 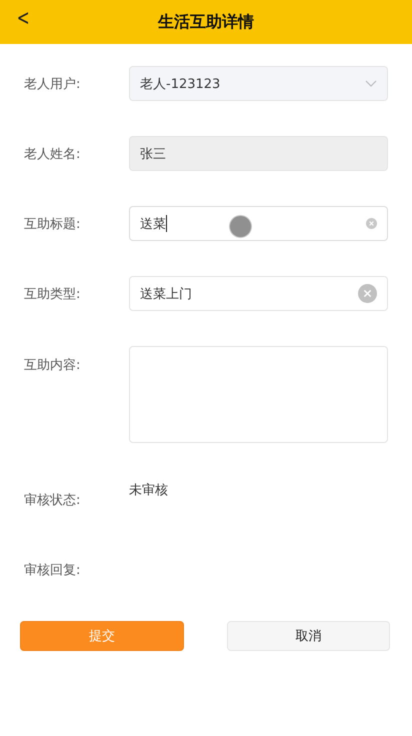 I want to click on field-label: 审核回复:, so click(x=53, y=570).